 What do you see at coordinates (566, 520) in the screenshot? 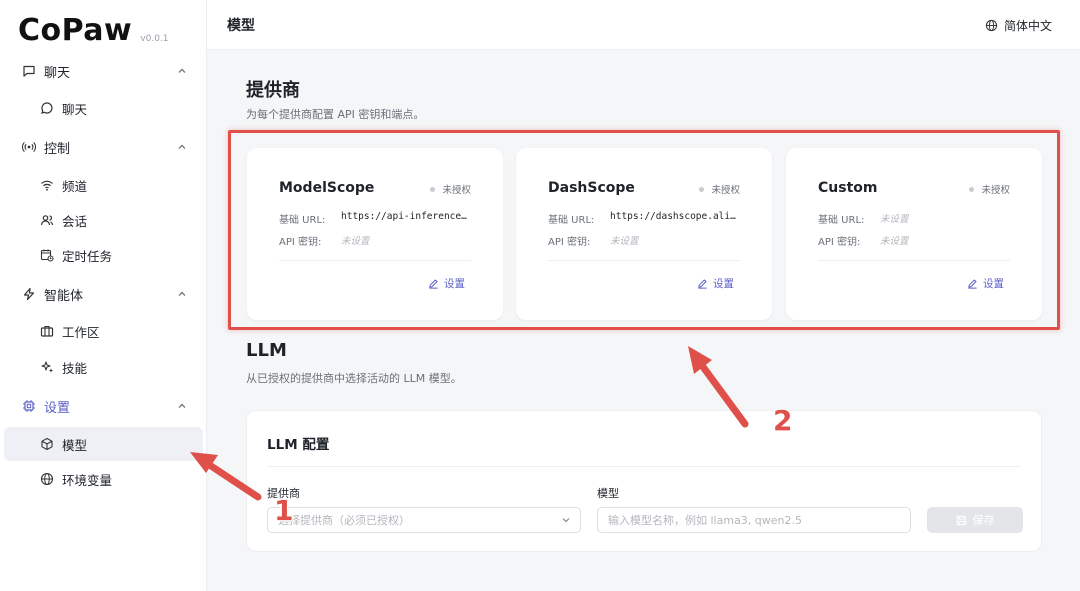
I see `chevron-down-icon` at bounding box center [566, 520].